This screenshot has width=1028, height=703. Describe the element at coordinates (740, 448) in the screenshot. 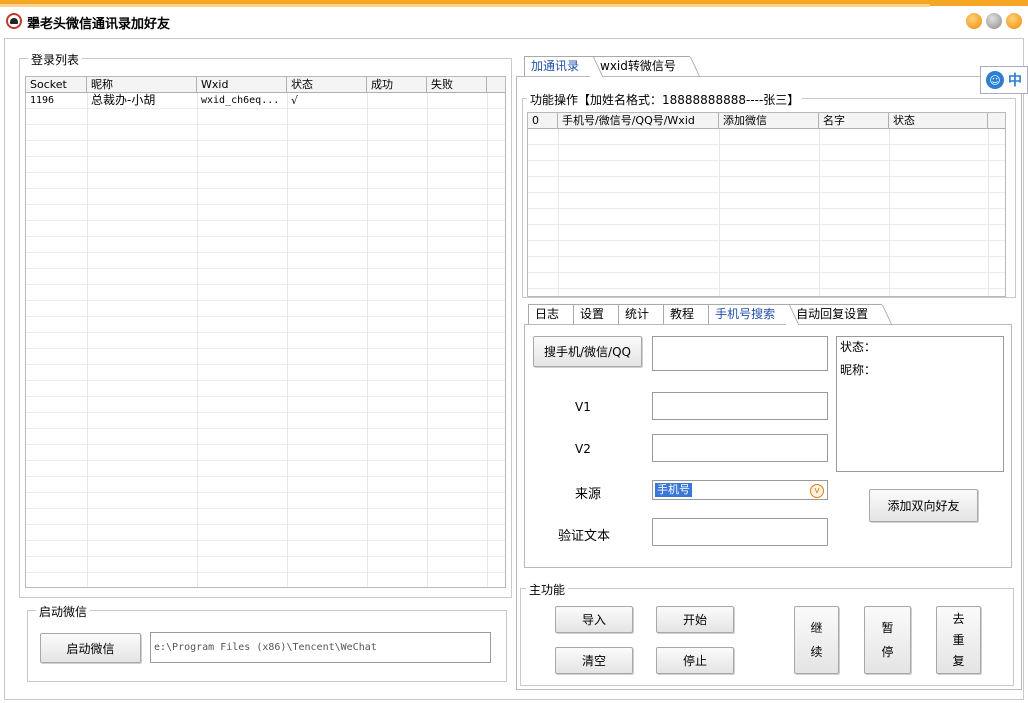

I see `v2-input` at that location.